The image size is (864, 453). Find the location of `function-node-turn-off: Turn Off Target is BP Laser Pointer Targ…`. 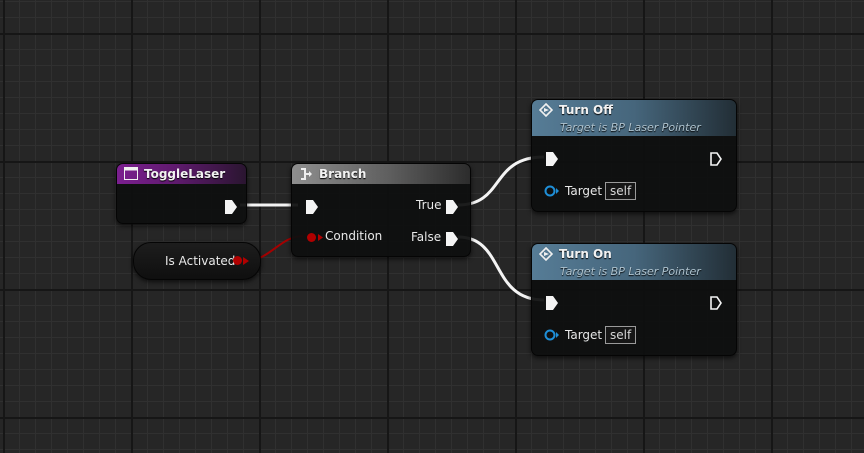

function-node-turn-off: Turn Off Target is BP Laser Pointer Targ… is located at coordinates (634, 155).